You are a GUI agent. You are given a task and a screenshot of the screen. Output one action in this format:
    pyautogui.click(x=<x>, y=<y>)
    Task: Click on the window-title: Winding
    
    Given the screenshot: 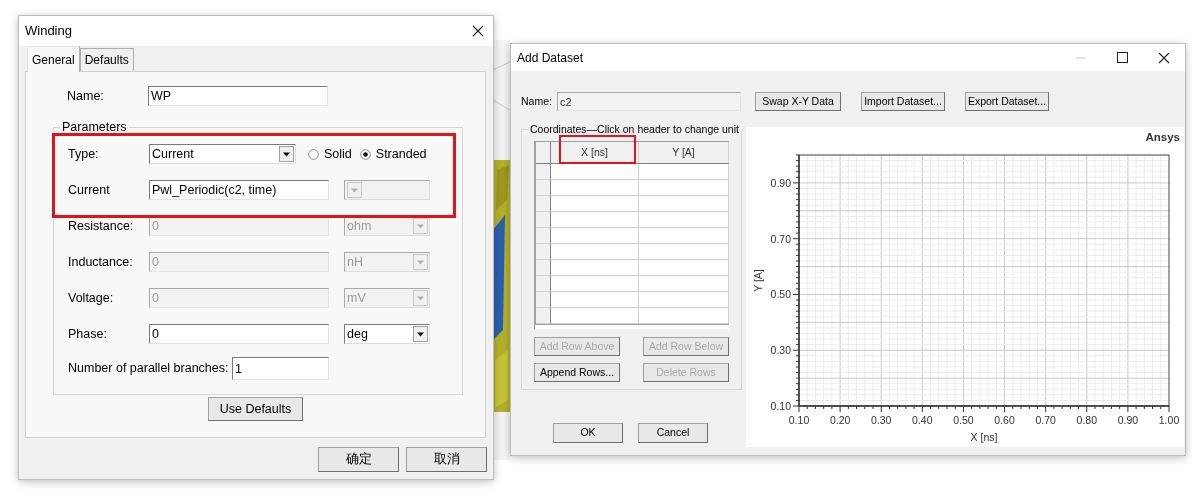 What is the action you would take?
    pyautogui.click(x=49, y=31)
    